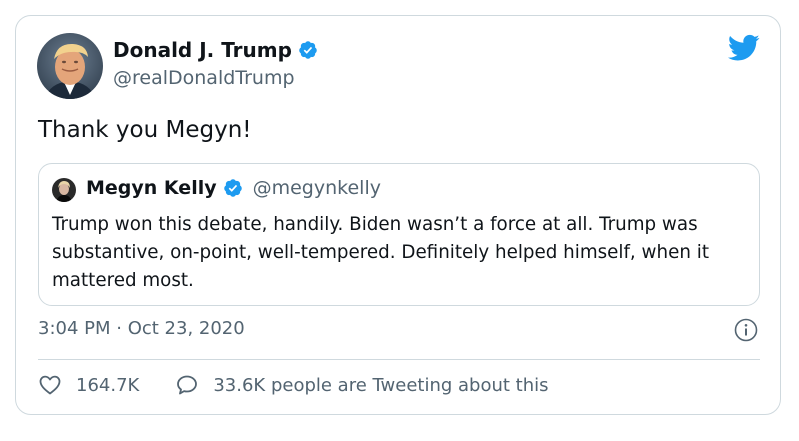 This screenshot has width=799, height=441. I want to click on twitter-bird-icon, so click(744, 48).